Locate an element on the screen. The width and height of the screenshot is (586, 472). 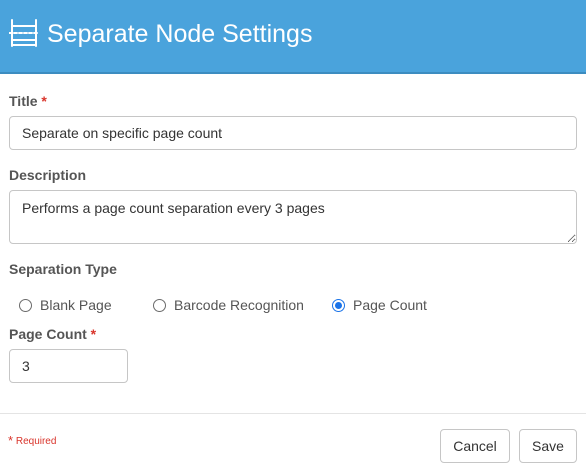
radio-blank-page-circle is located at coordinates (25, 305).